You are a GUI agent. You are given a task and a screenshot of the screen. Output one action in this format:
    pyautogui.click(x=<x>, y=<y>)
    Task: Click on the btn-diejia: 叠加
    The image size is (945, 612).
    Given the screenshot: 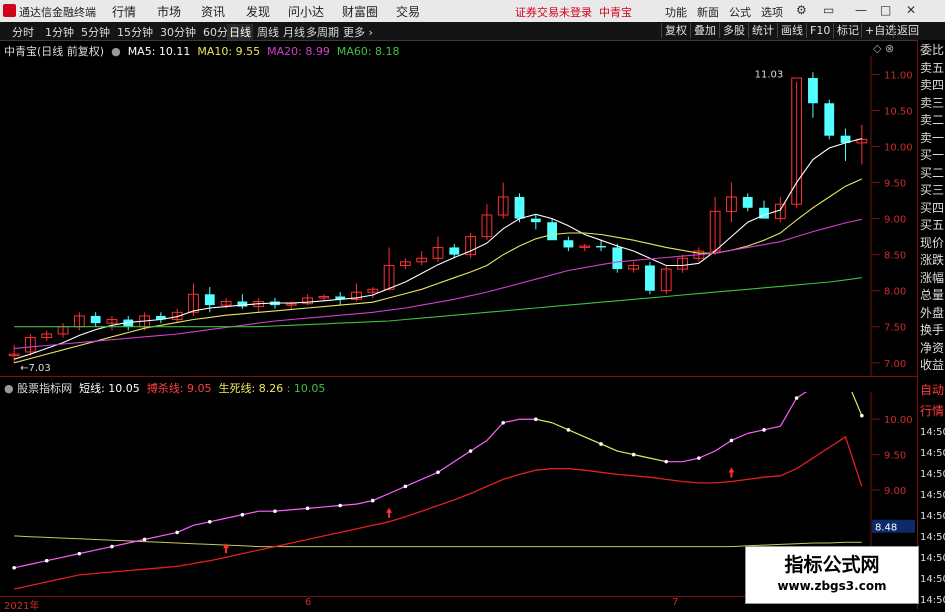 What is the action you would take?
    pyautogui.click(x=704, y=30)
    